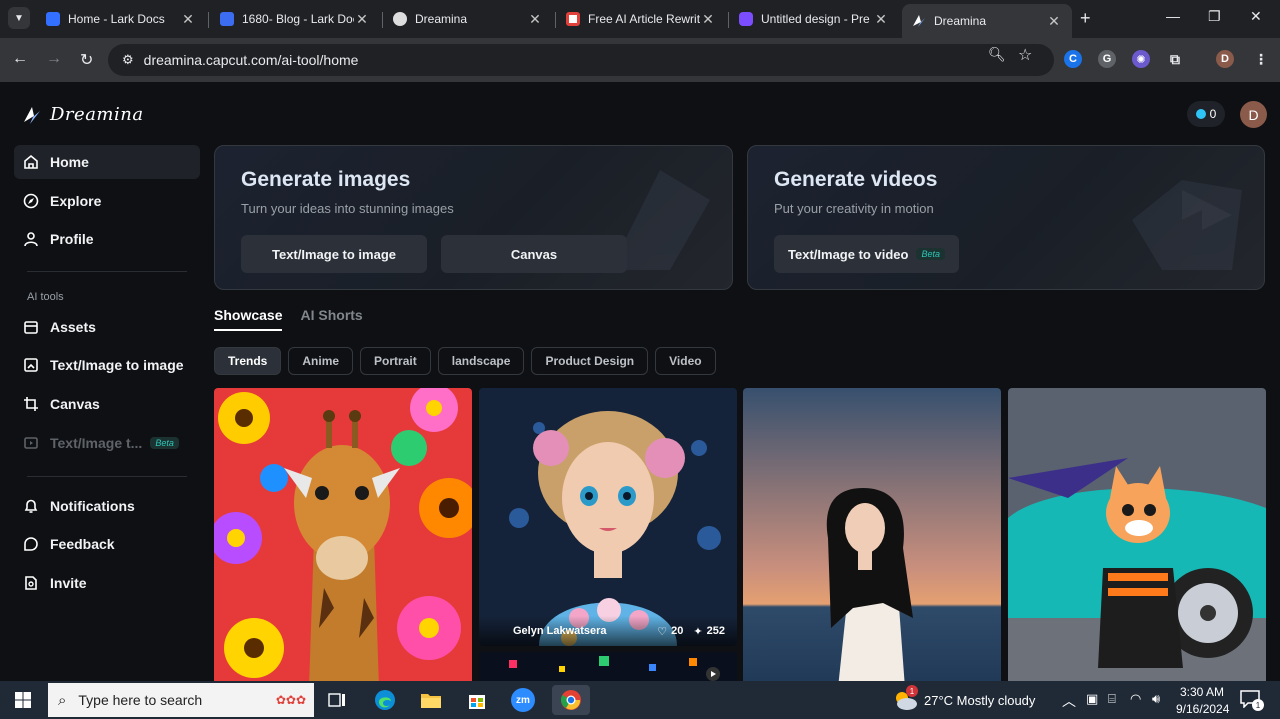 Image resolution: width=1280 pixels, height=719 pixels. Describe the element at coordinates (295, 19) in the screenshot. I see `browser-tab: 1680- Blog - Lark Doc ✕` at that location.